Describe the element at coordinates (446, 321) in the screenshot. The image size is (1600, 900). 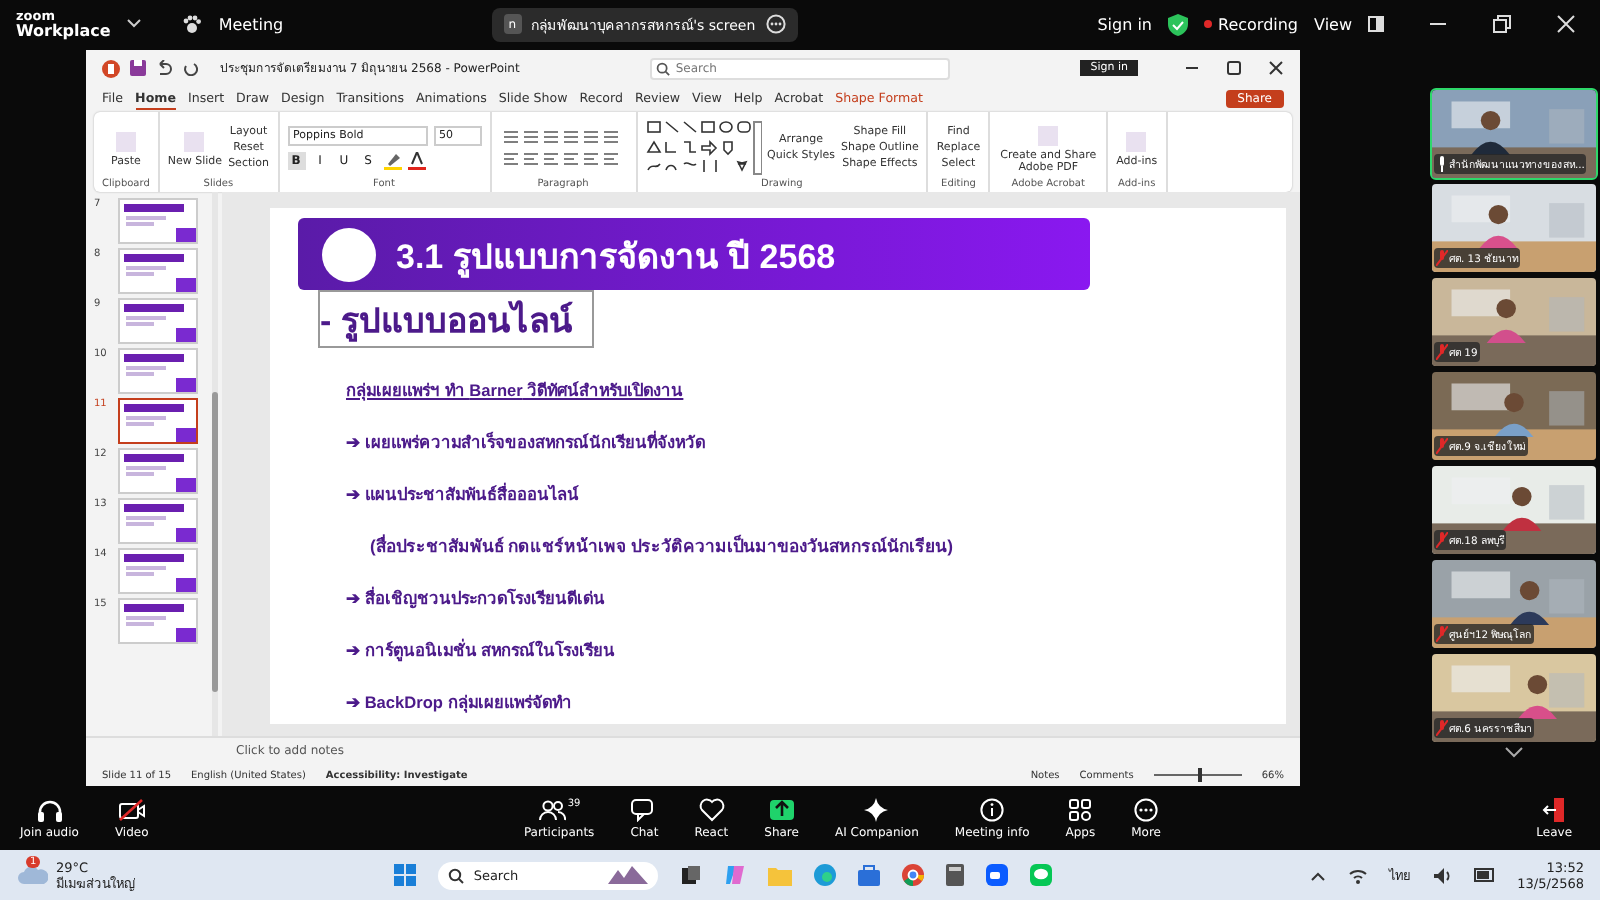
I see `slide-subtitle: - รูปแบบออนไลน์` at that location.